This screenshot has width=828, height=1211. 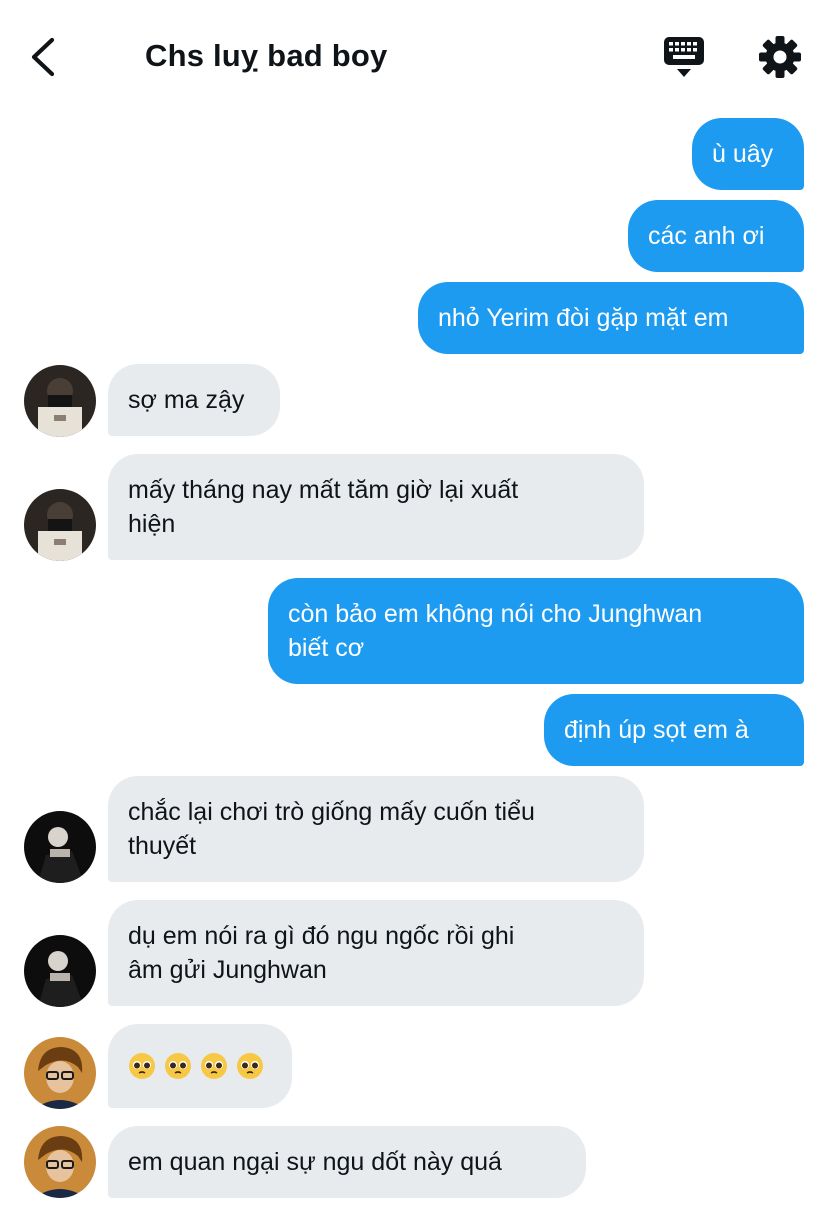 I want to click on outgoing-message: ù uây, so click(x=748, y=154).